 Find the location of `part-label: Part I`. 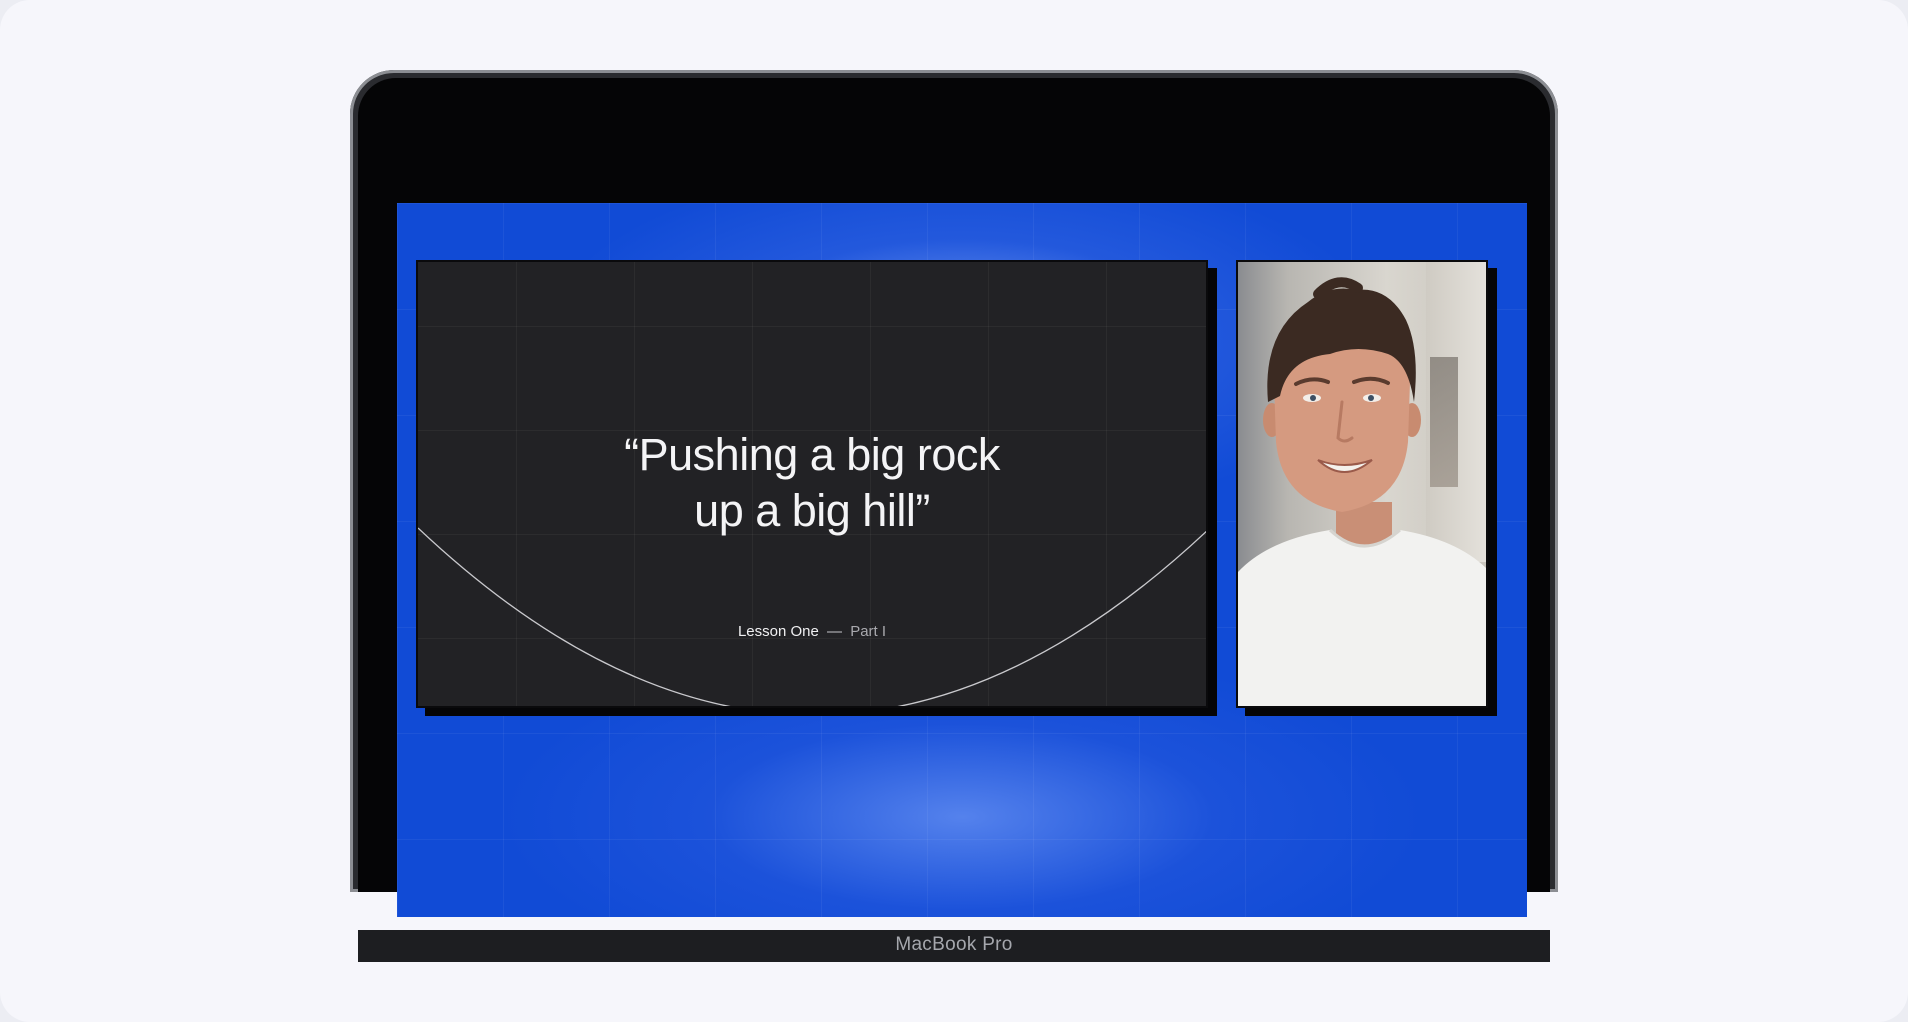

part-label: Part I is located at coordinates (868, 631).